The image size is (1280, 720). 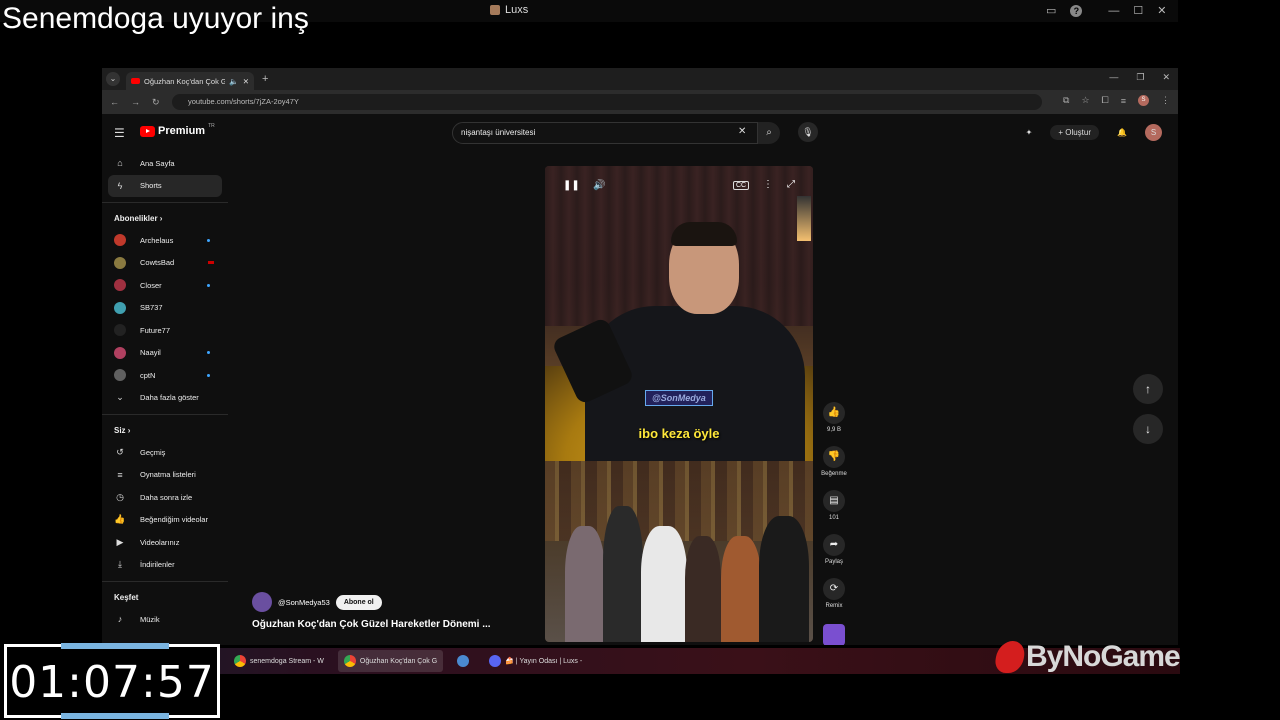 What do you see at coordinates (834, 413) in the screenshot?
I see `like-button: 👍` at bounding box center [834, 413].